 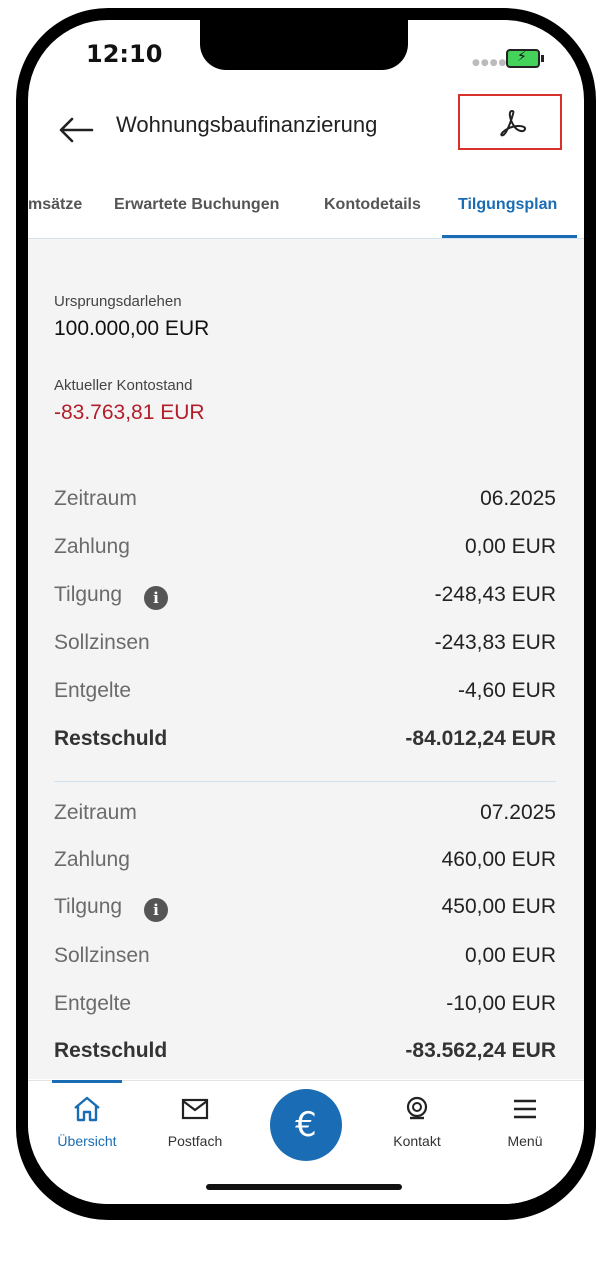 What do you see at coordinates (490, 63) in the screenshot?
I see `signal-icon: ●●●●` at bounding box center [490, 63].